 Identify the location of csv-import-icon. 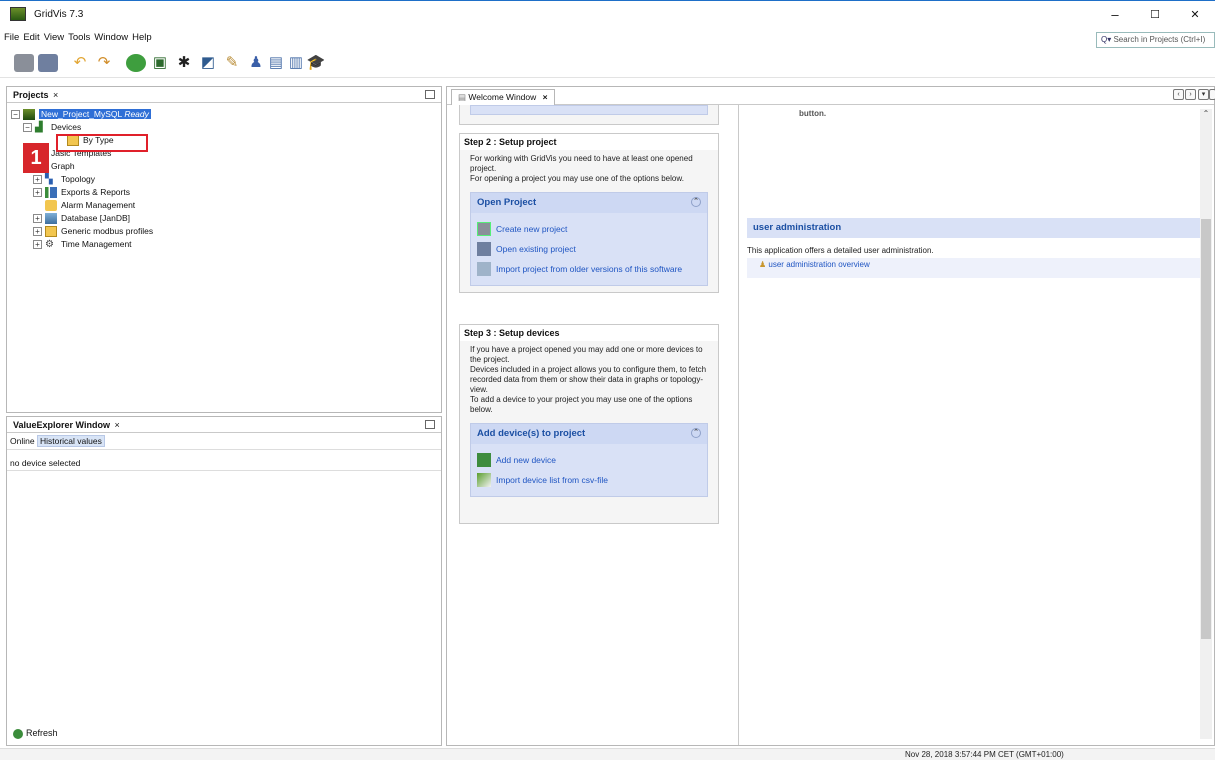
(484, 480).